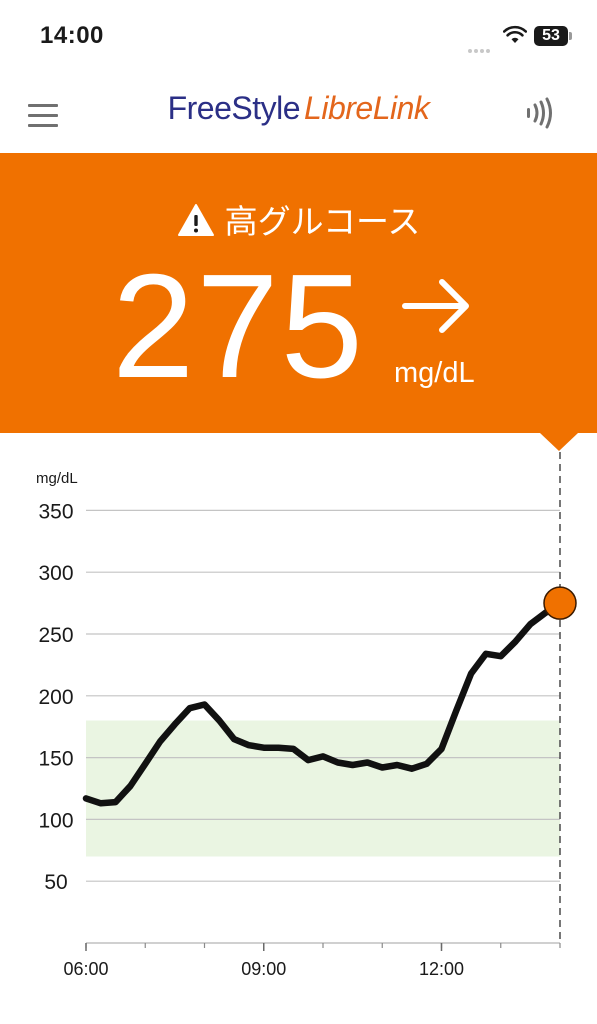 Image resolution: width=597 pixels, height=1024 pixels. What do you see at coordinates (551, 36) in the screenshot?
I see `battery-icon: 53` at bounding box center [551, 36].